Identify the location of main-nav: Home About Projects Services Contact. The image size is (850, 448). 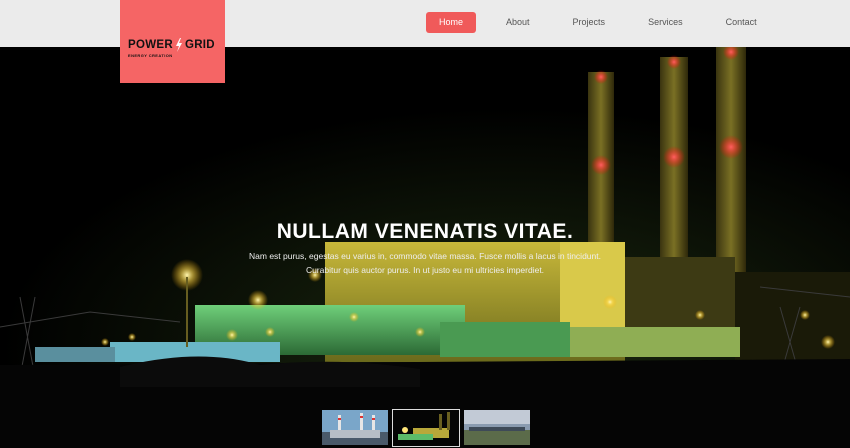
(606, 22).